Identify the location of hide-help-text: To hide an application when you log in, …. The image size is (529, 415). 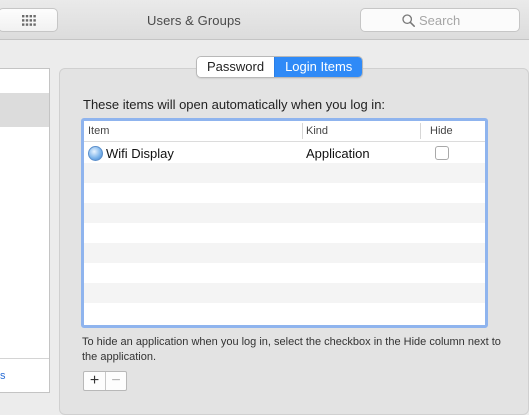
(291, 349).